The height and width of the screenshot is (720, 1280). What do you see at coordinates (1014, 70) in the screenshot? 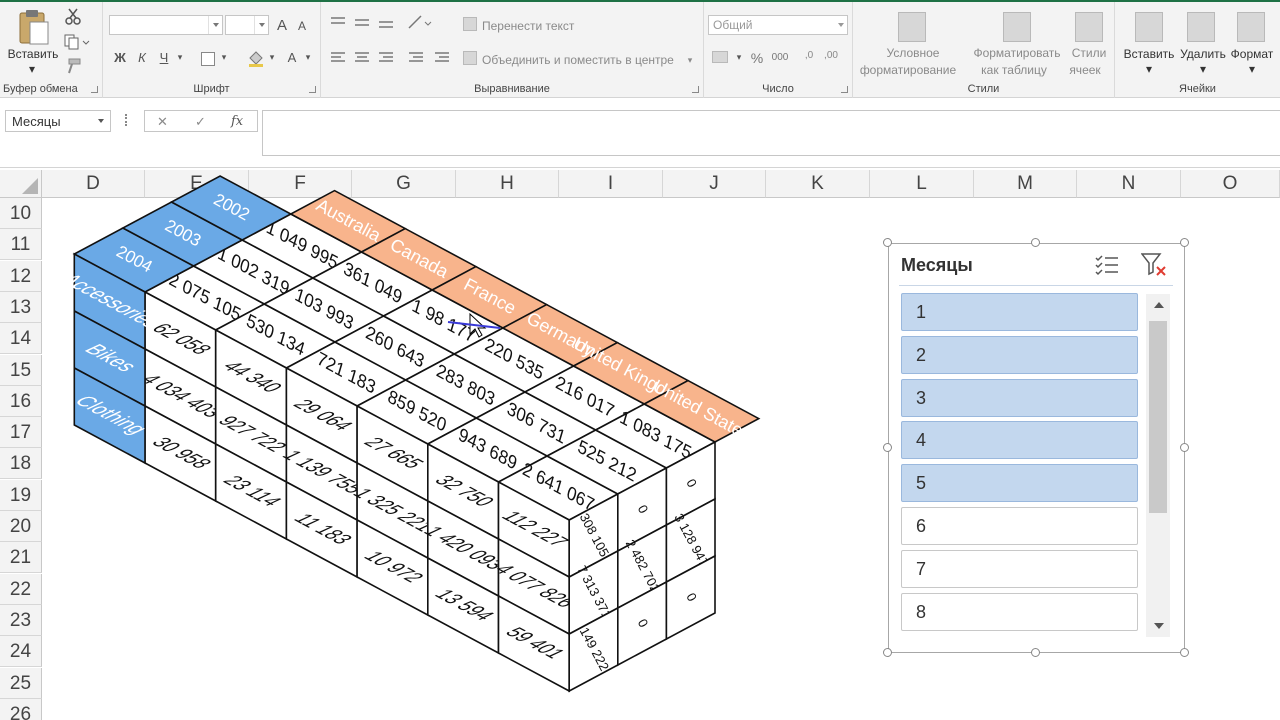
I see `format-as-table-line2: как таблицу` at bounding box center [1014, 70].